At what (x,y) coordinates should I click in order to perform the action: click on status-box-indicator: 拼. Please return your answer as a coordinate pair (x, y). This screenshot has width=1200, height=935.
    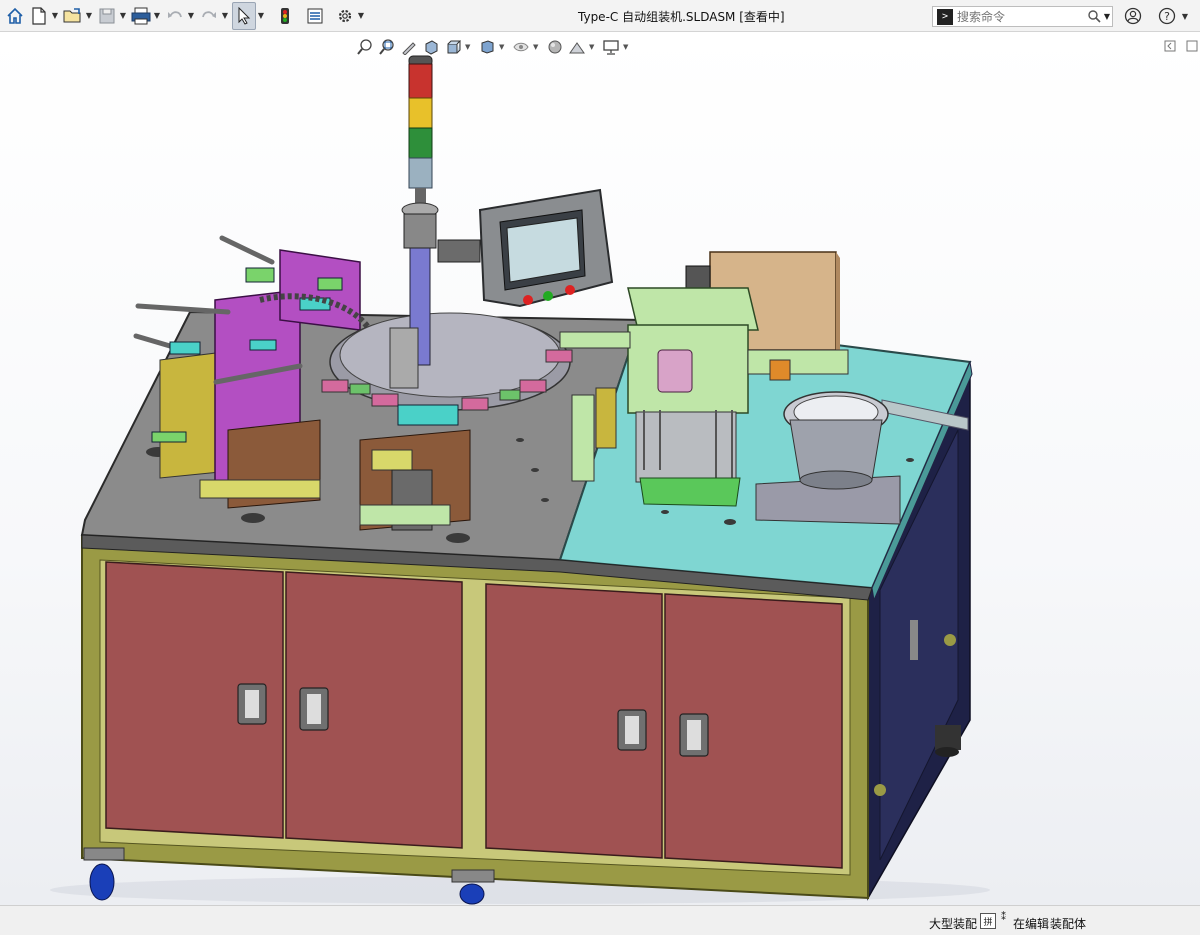
    Looking at the image, I should click on (988, 921).